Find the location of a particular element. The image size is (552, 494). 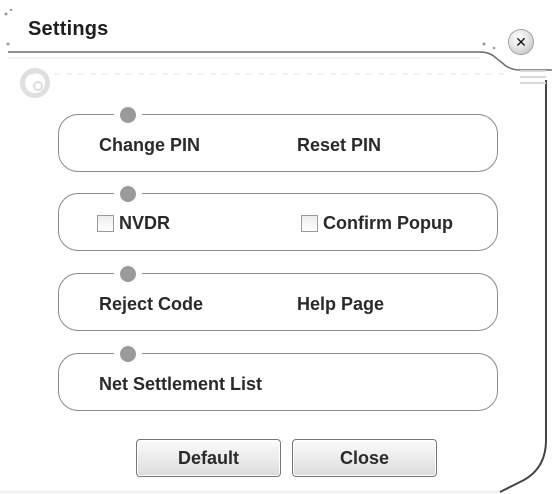

help-page-link: Help Page is located at coordinates (340, 304).